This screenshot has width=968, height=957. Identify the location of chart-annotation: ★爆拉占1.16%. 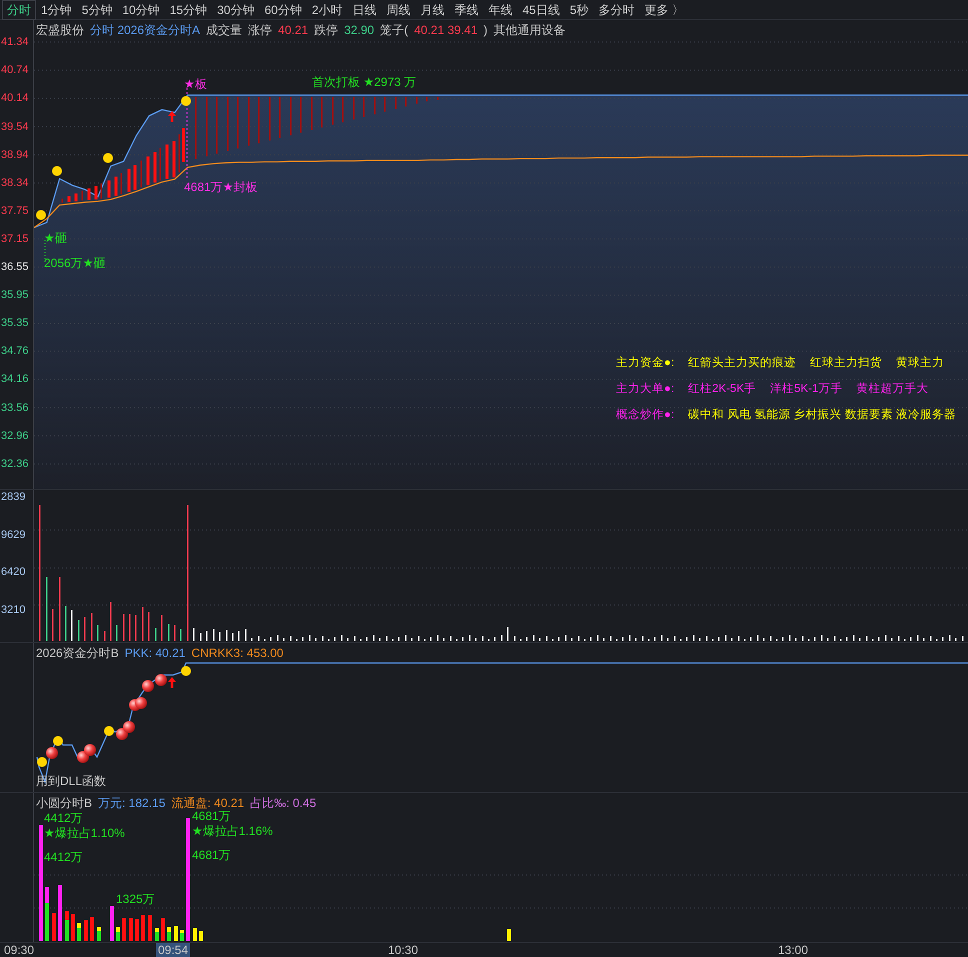
(232, 831).